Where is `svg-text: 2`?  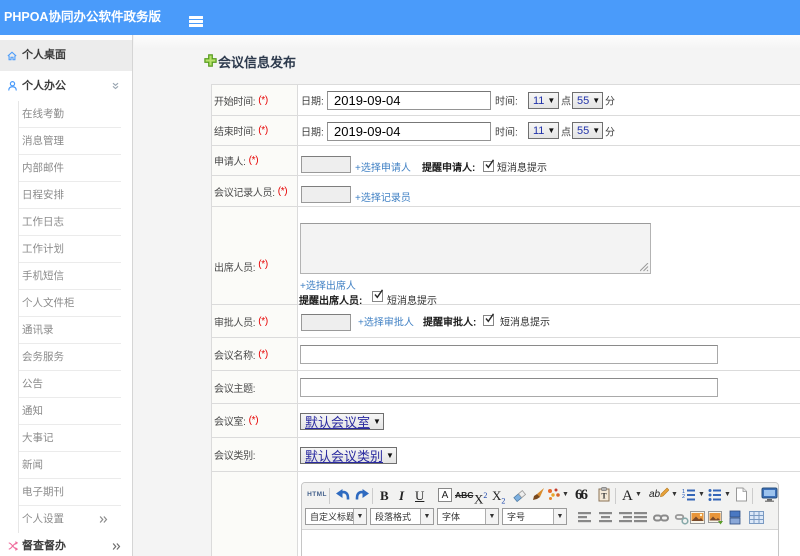
svg-text: 2 is located at coordinates (683, 497).